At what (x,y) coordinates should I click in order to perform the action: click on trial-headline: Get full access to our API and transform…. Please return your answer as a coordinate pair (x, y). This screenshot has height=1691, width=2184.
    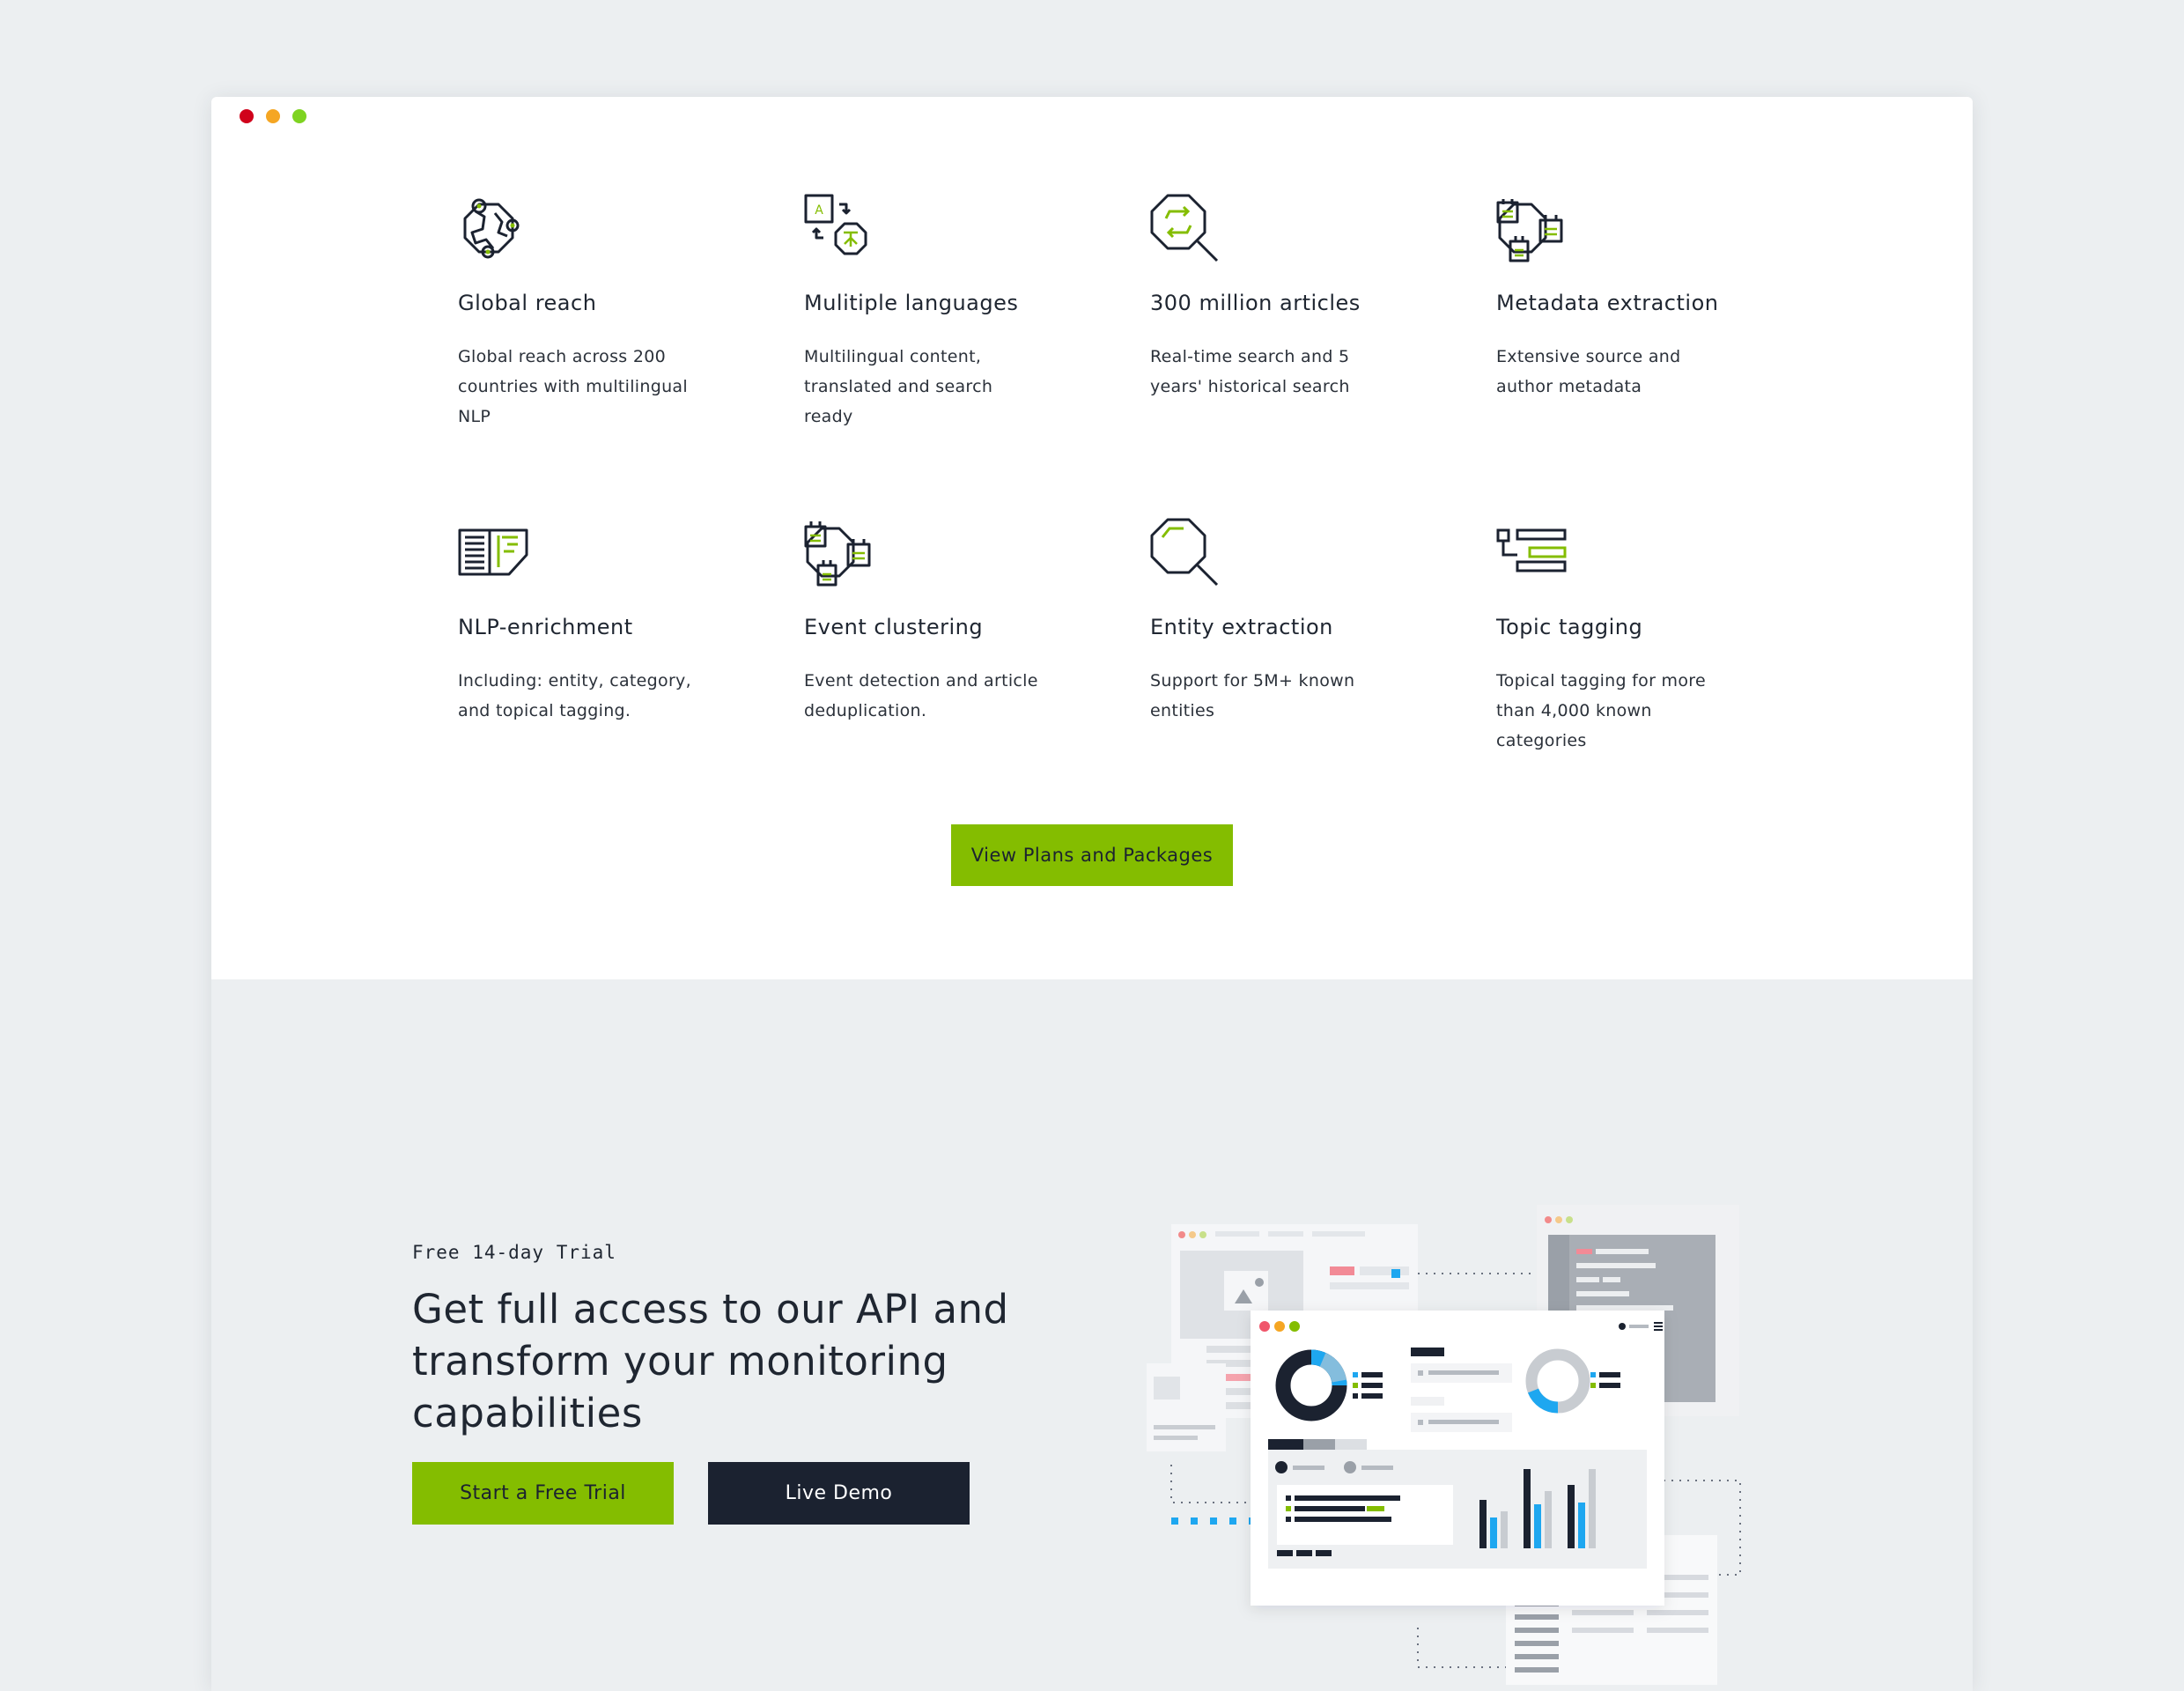
    Looking at the image, I should click on (710, 1361).